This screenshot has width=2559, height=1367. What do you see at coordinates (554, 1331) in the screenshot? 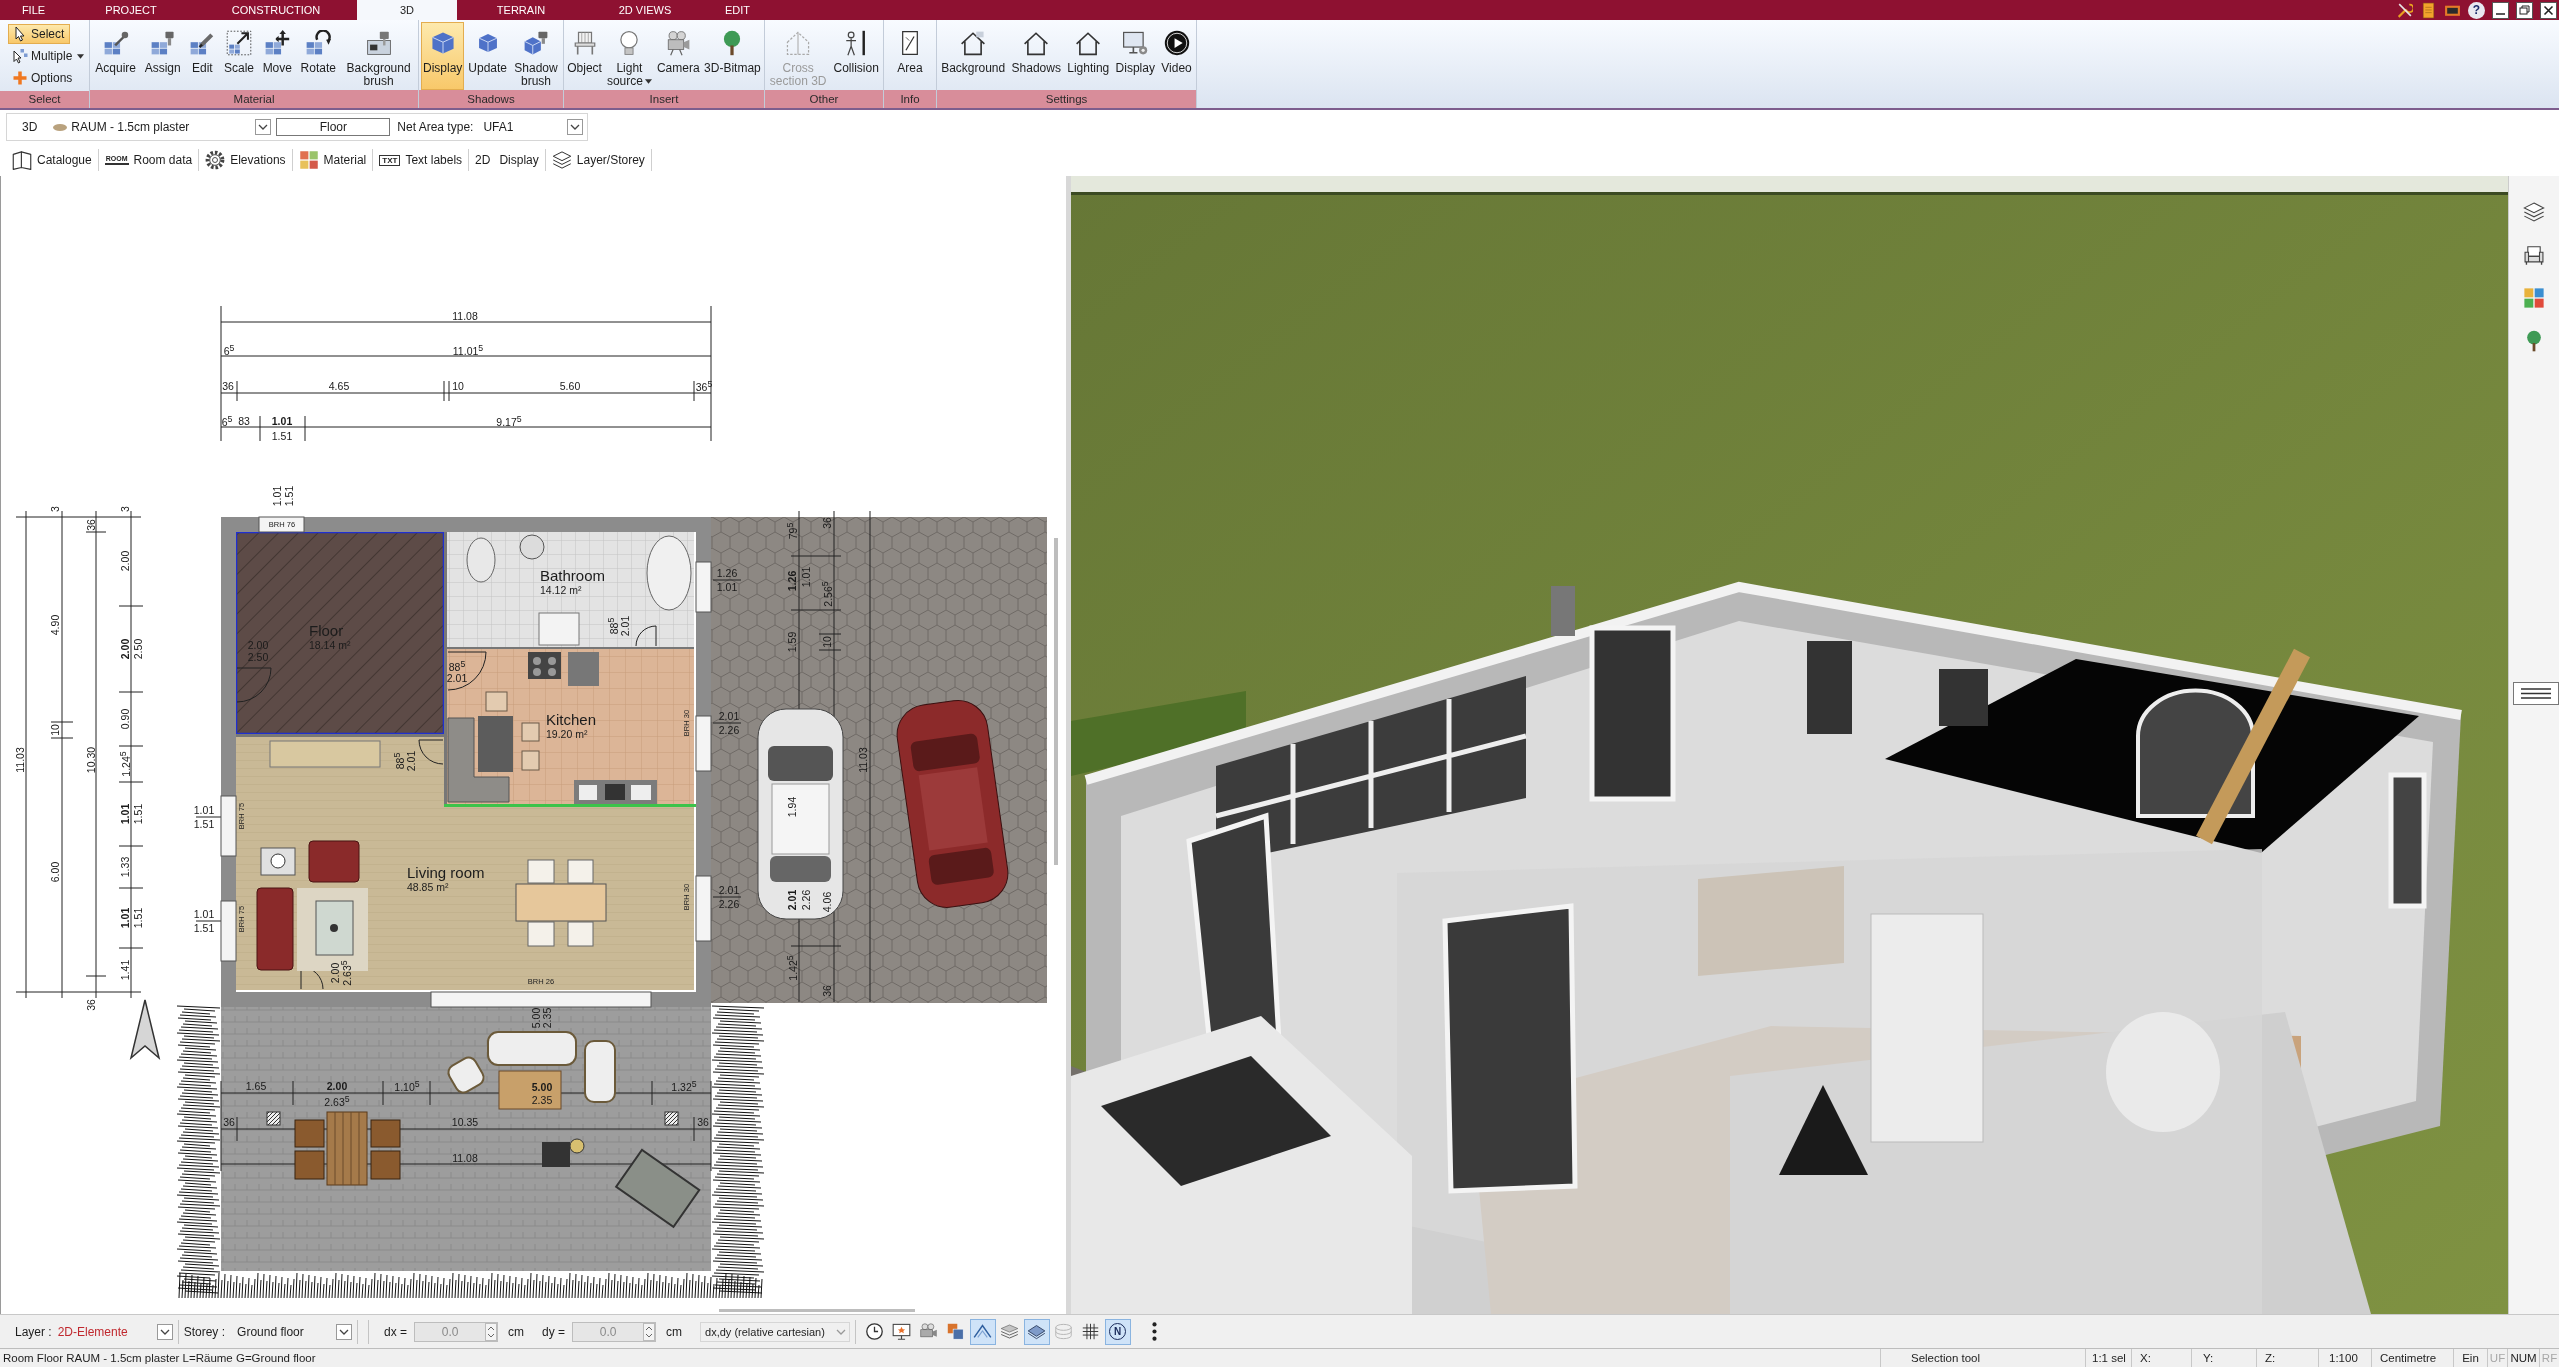
I see `dy-label: dy =` at bounding box center [554, 1331].